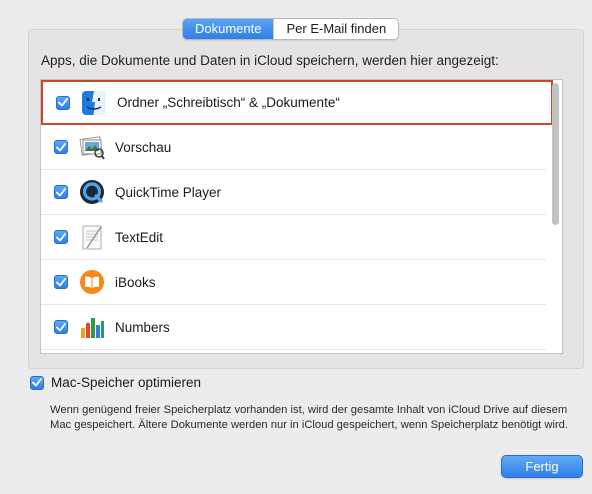  What do you see at coordinates (92, 237) in the screenshot?
I see `textedit-icon` at bounding box center [92, 237].